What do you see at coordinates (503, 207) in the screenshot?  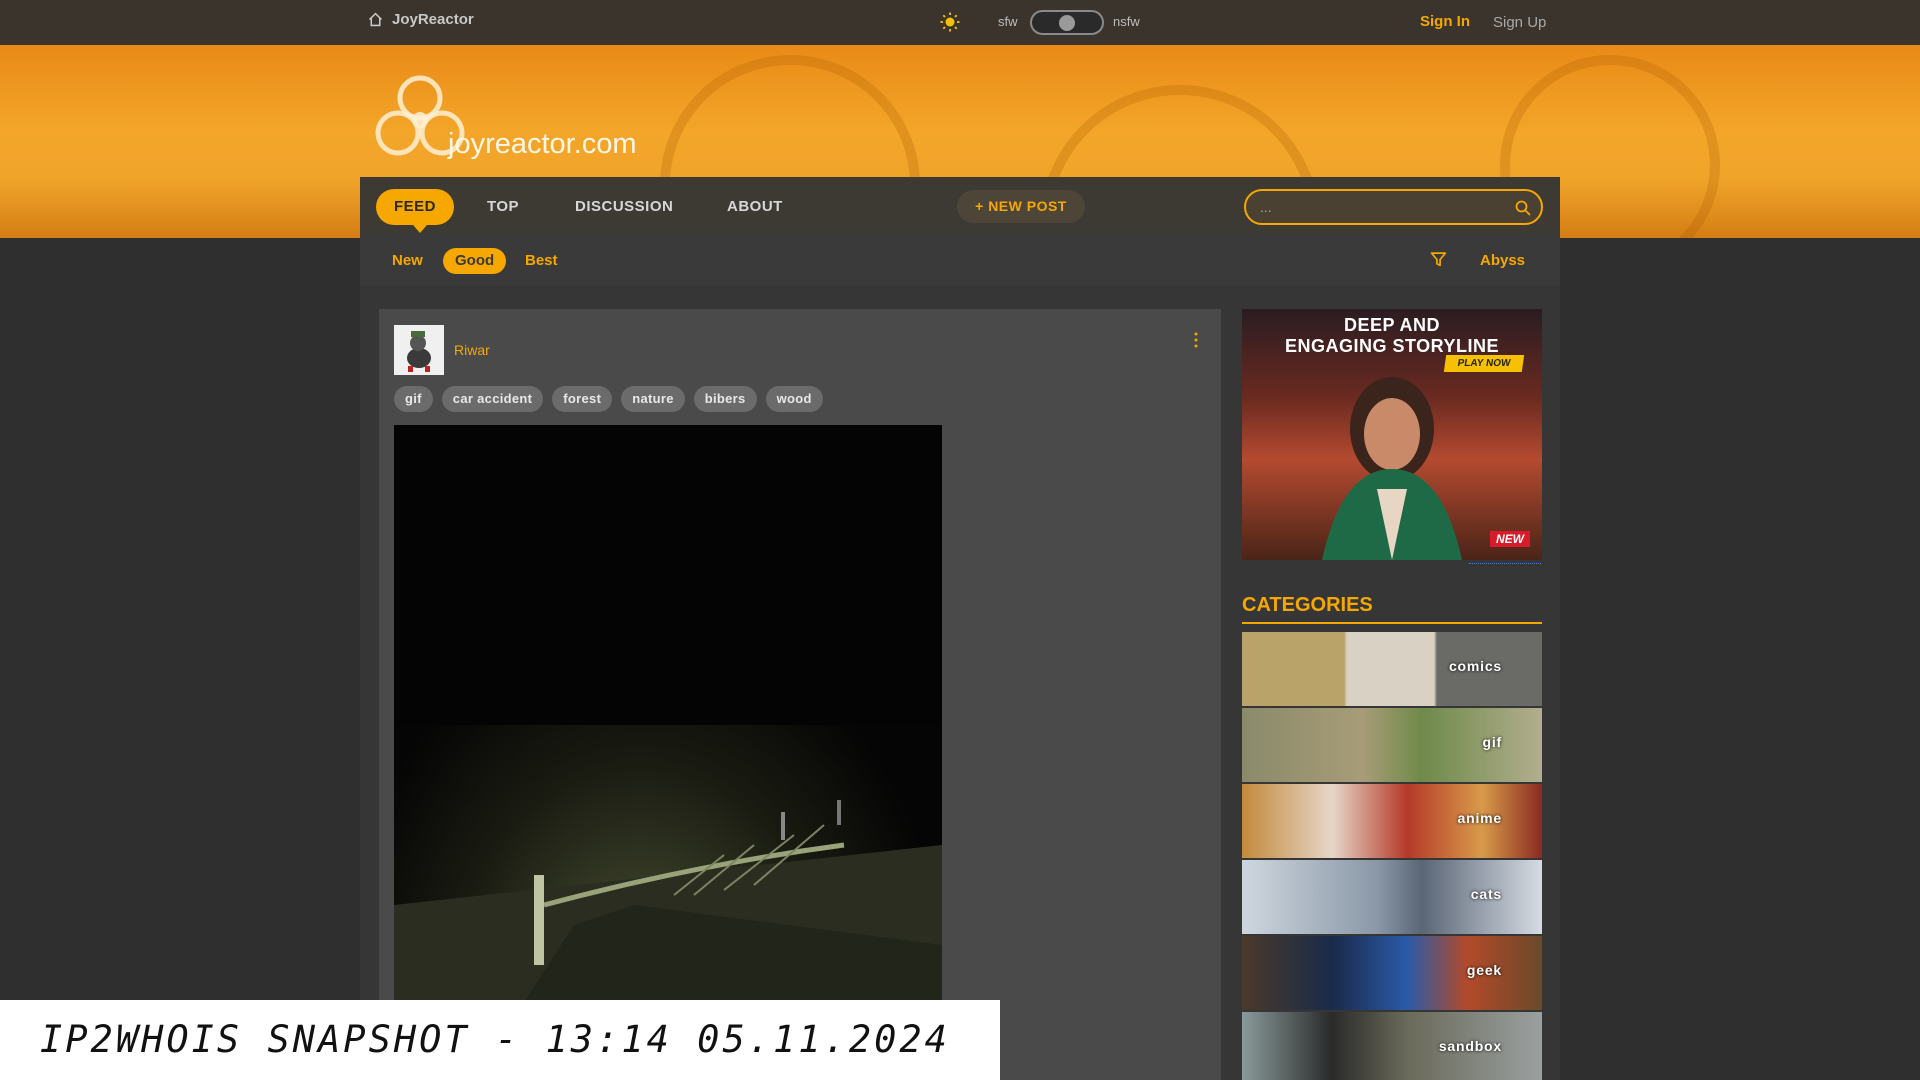 I see `tab-top: TOP` at bounding box center [503, 207].